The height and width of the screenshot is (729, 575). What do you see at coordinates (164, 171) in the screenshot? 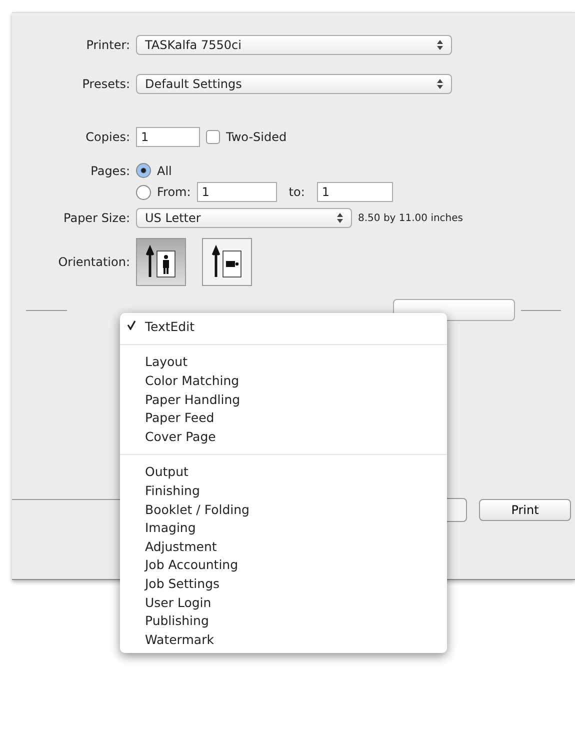
I see `radio-label: All` at bounding box center [164, 171].